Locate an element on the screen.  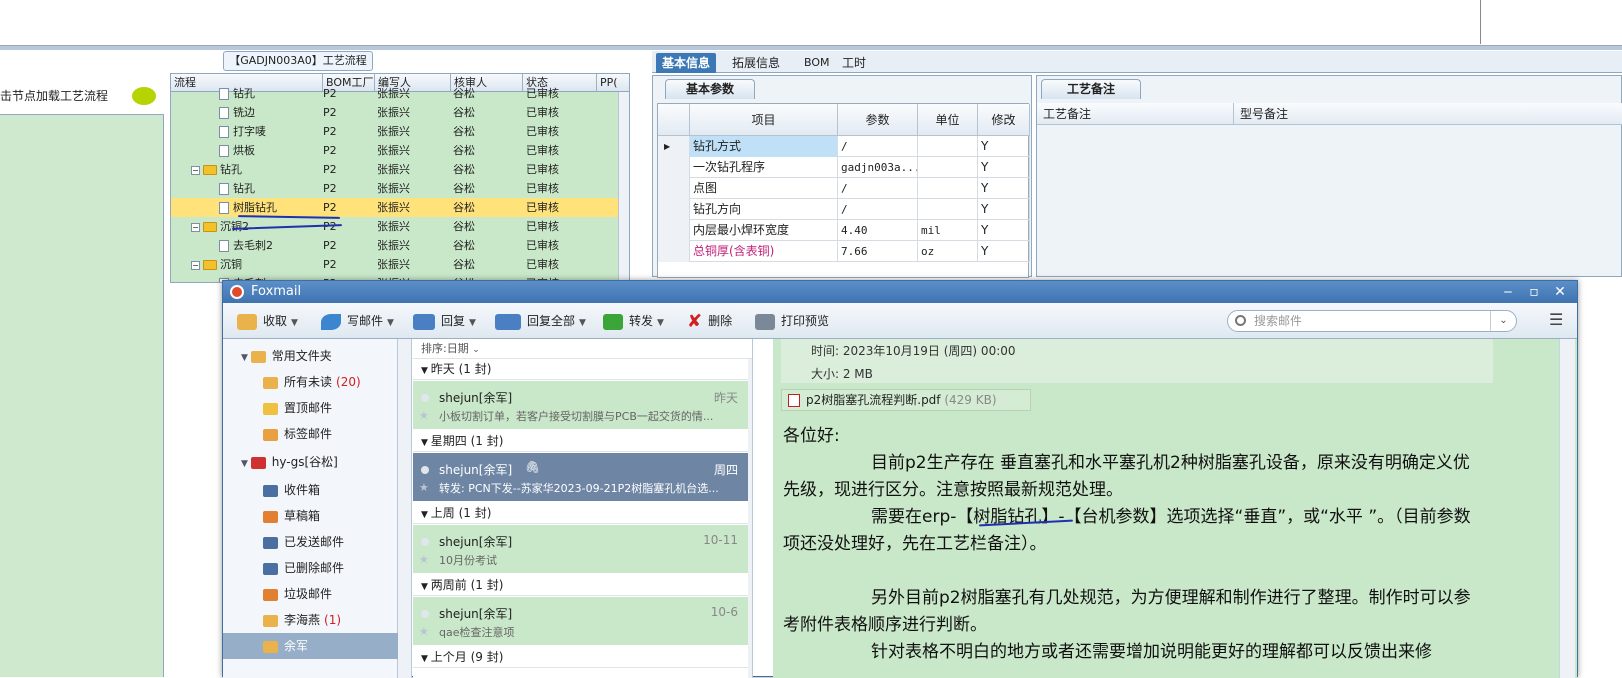
cell-item: 一次钻孔程序 is located at coordinates (764, 167).